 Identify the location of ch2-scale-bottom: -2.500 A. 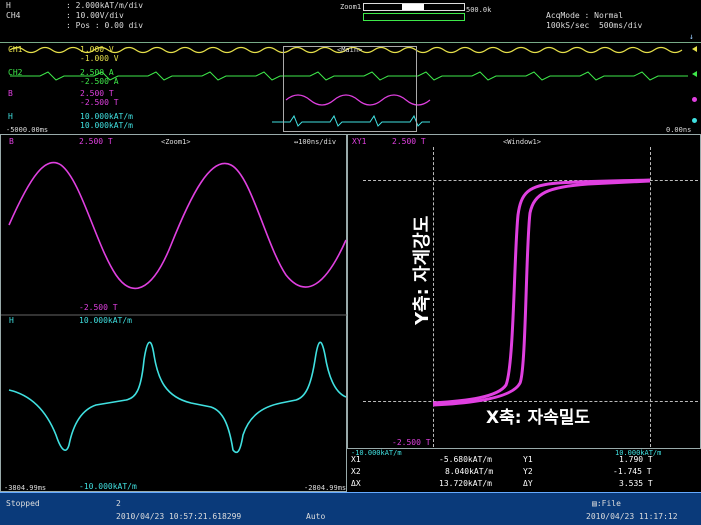
(99, 81).